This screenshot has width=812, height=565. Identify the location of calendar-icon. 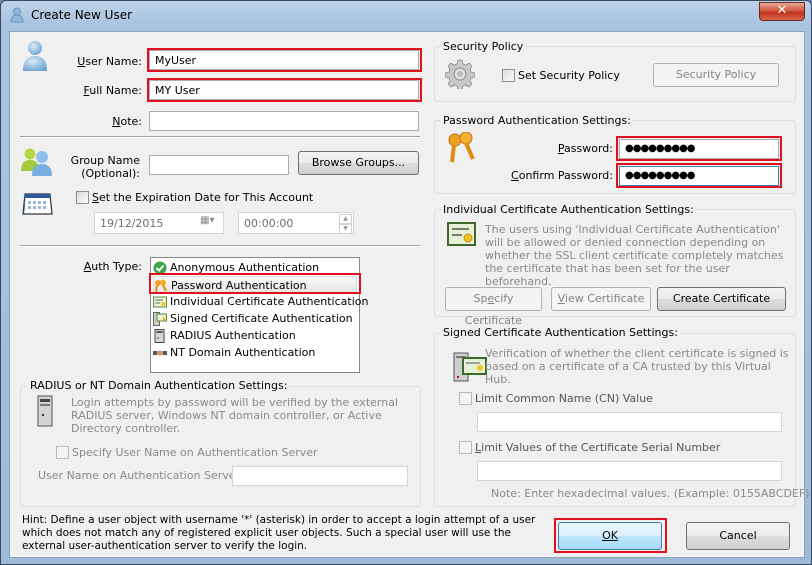
(37, 204).